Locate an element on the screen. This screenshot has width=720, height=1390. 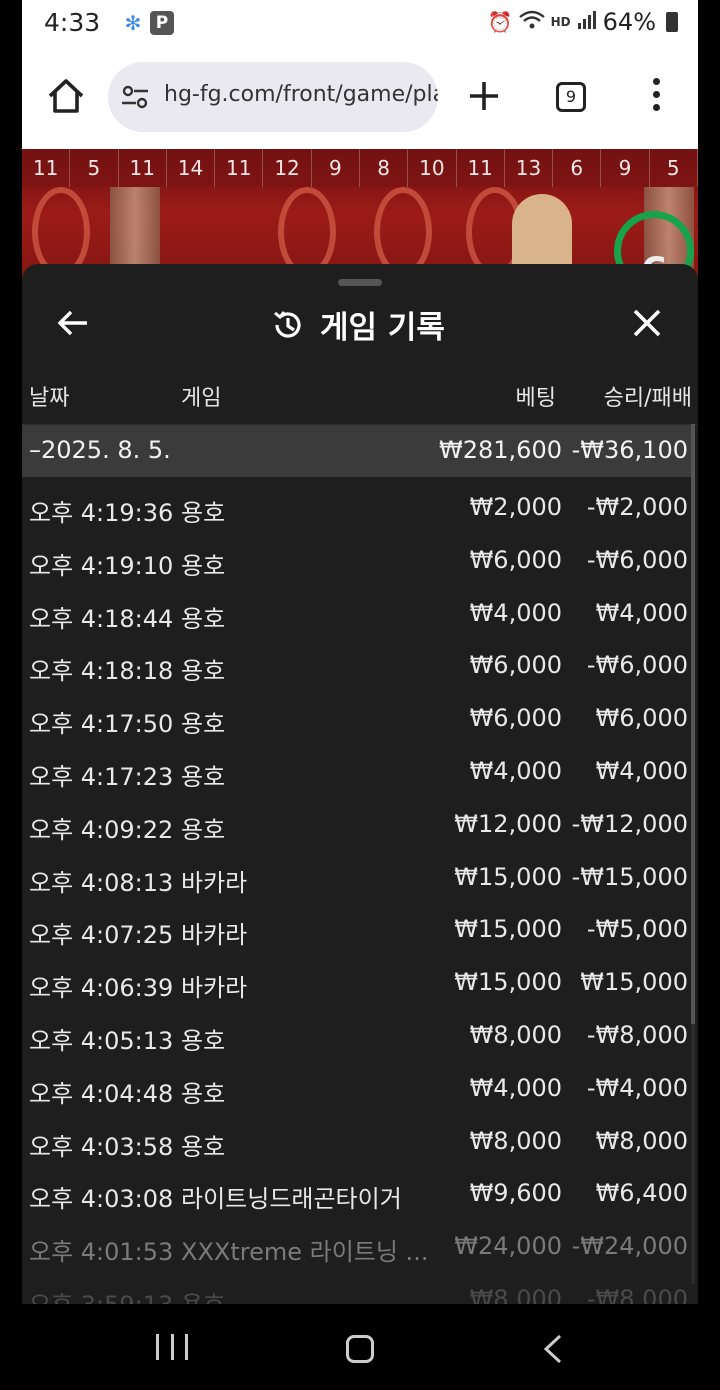
history-time: 오후 4:08:13 is located at coordinates (101, 882).